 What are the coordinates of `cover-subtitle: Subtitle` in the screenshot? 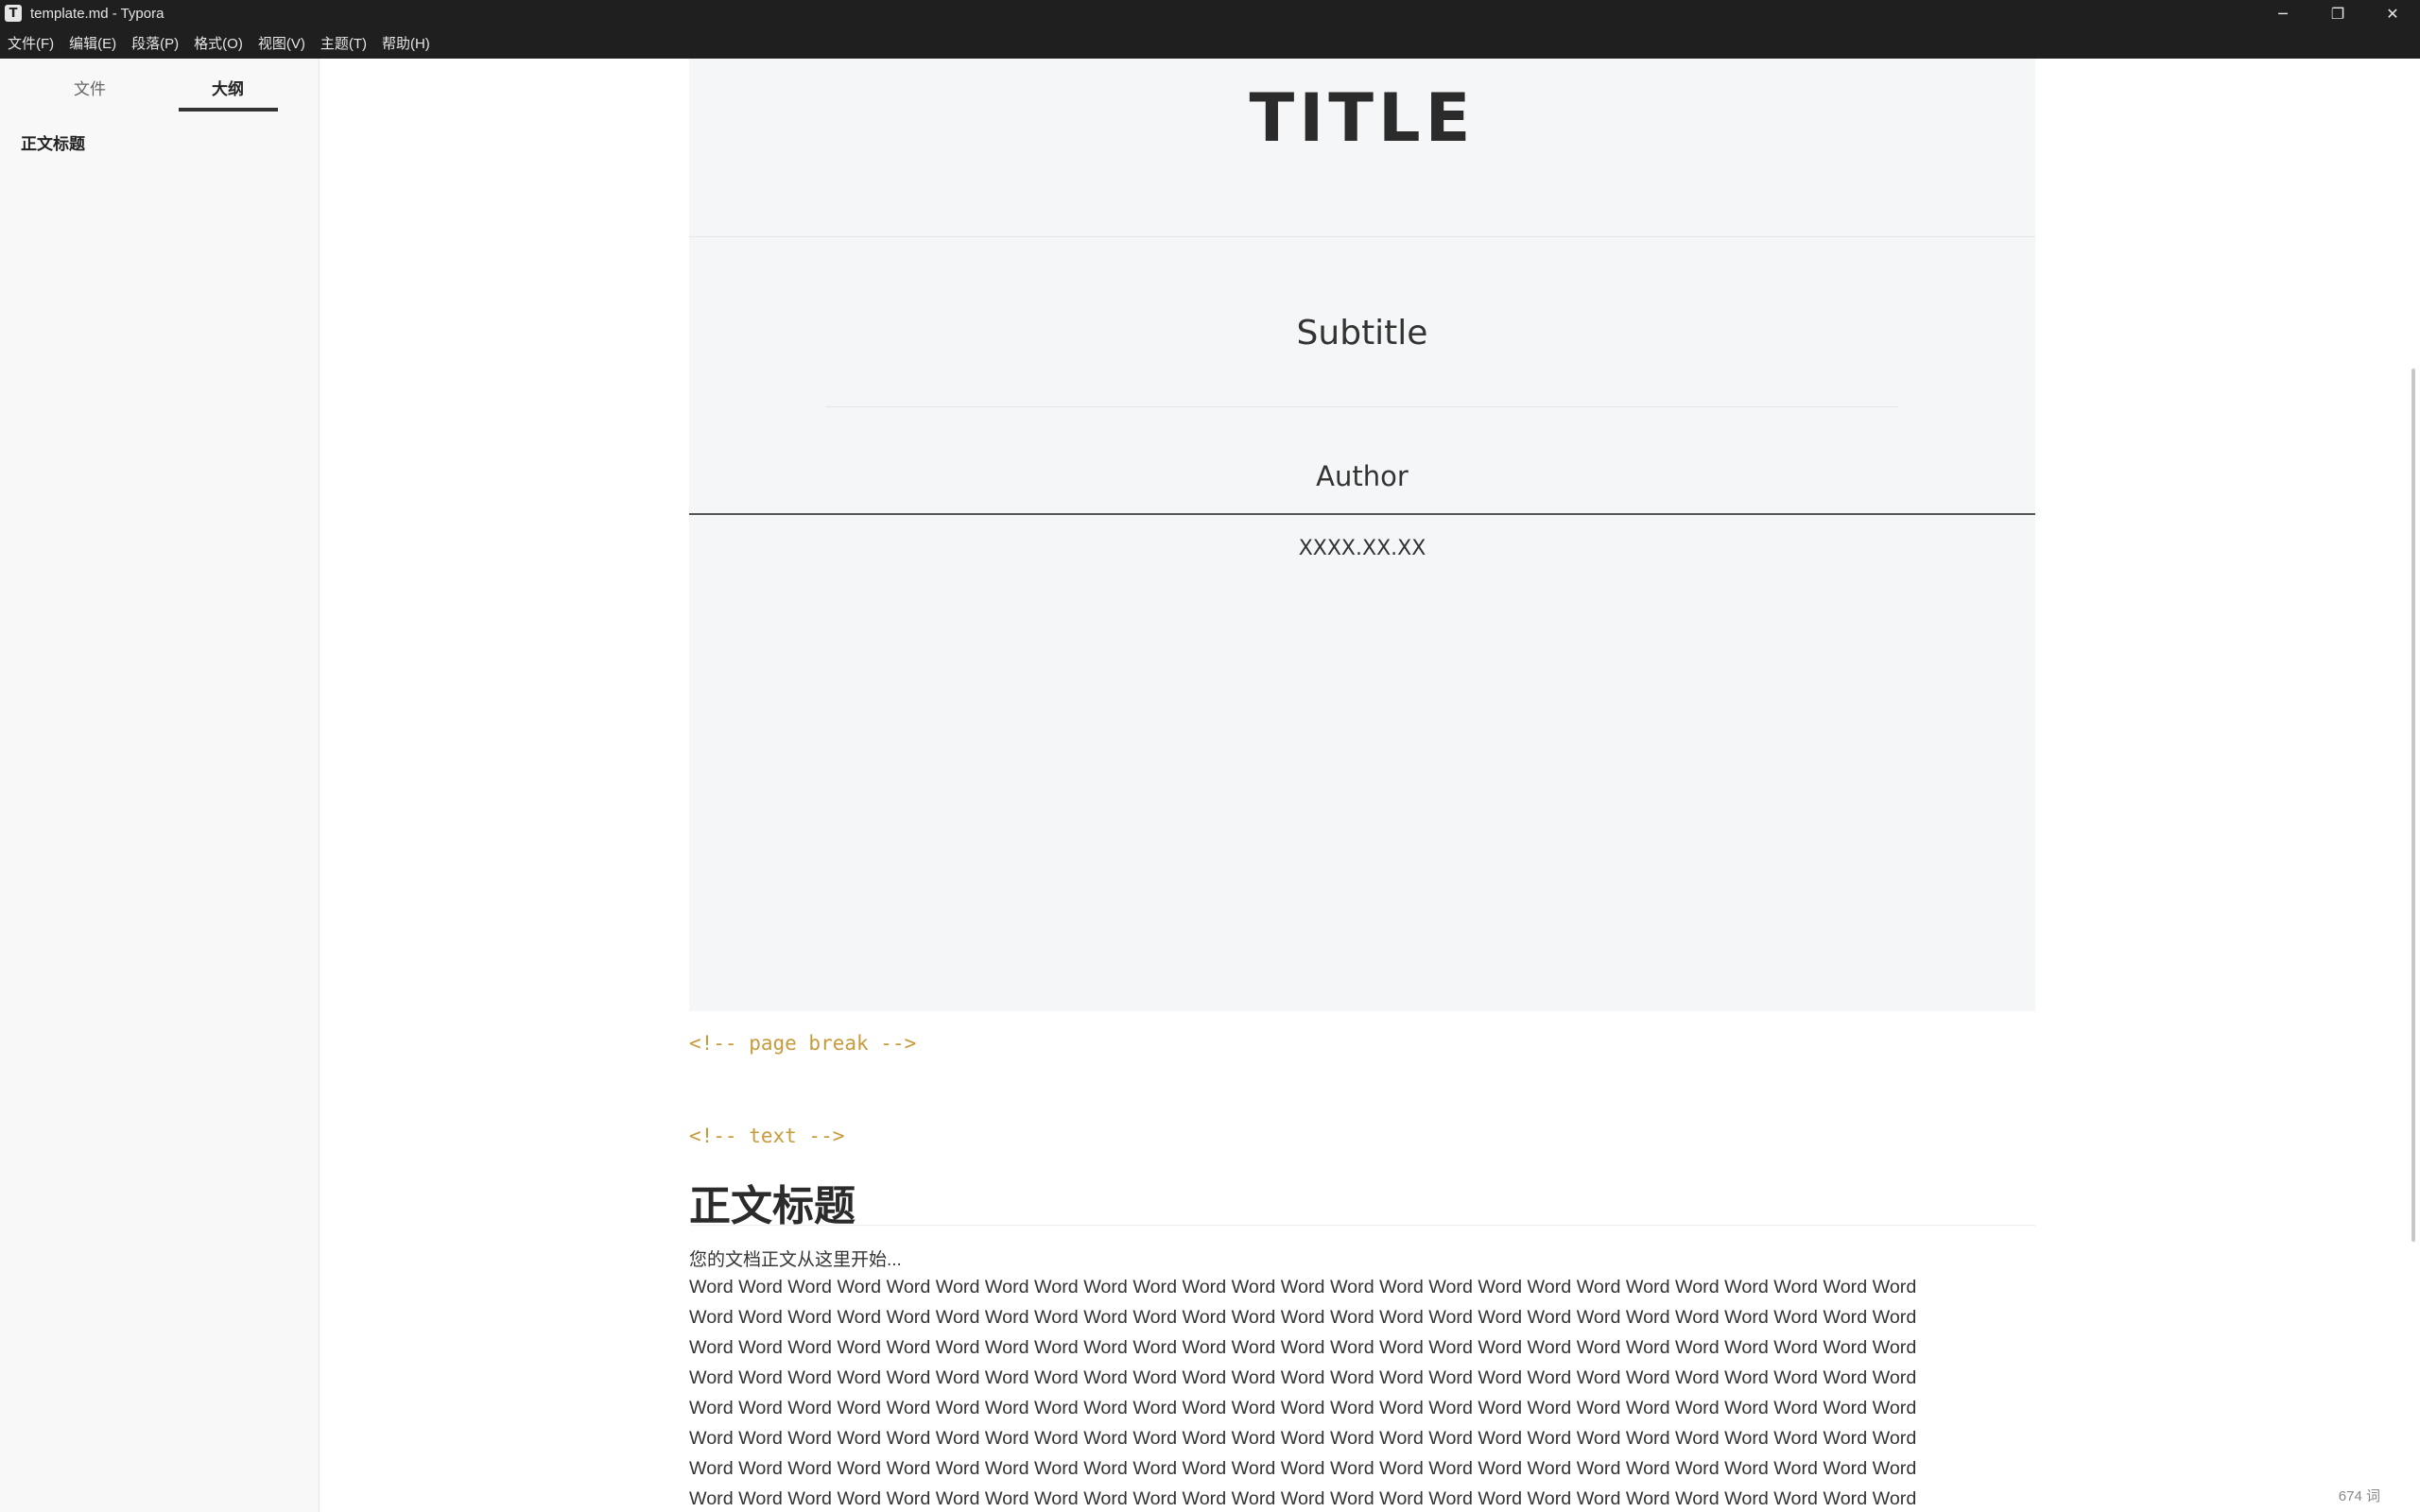 It's located at (1362, 333).